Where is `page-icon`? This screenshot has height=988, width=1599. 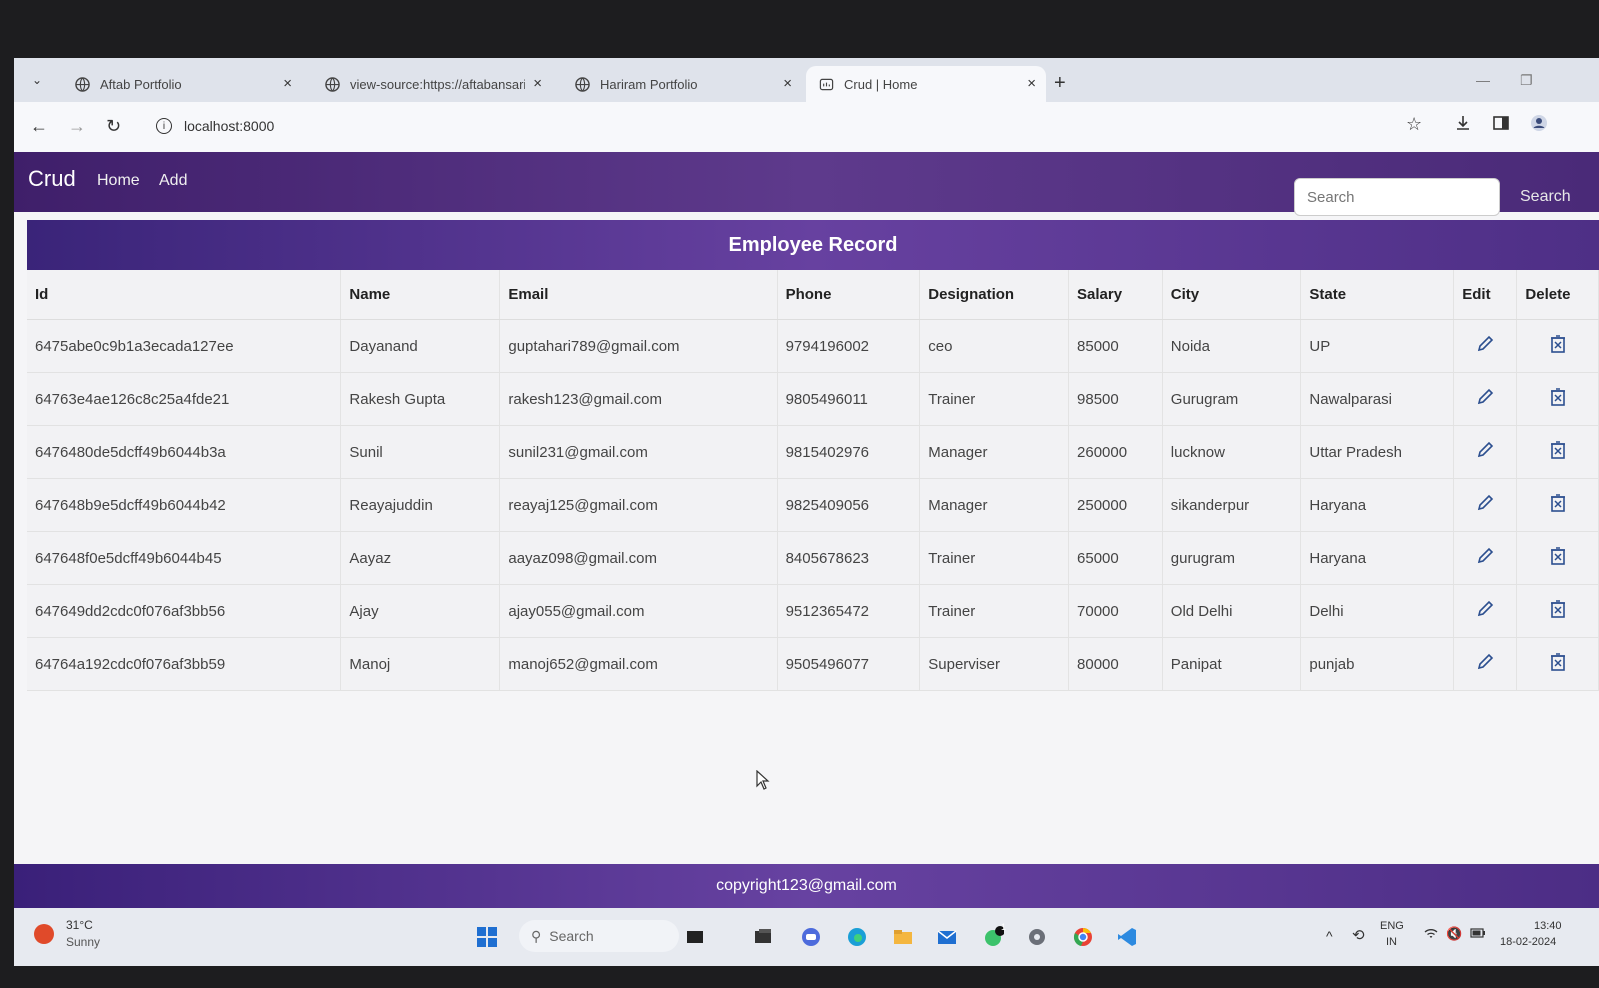
page-icon is located at coordinates (826, 84).